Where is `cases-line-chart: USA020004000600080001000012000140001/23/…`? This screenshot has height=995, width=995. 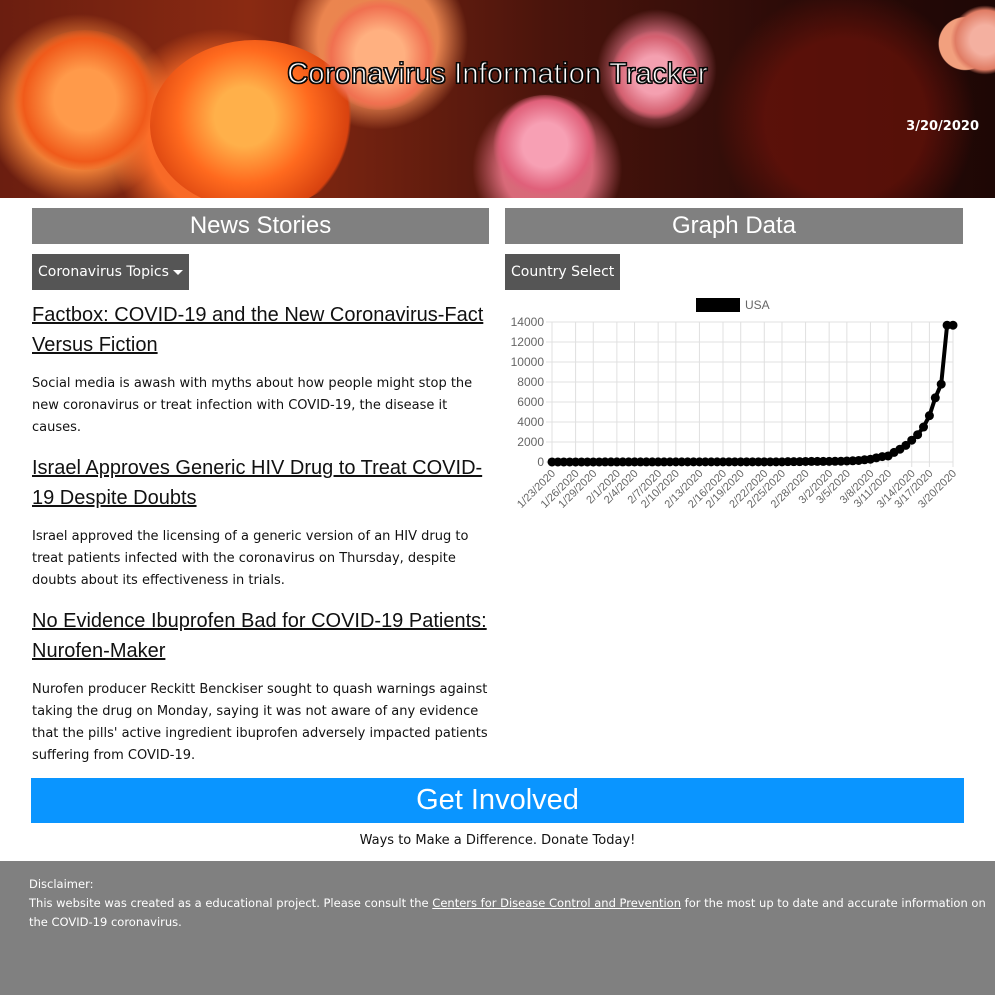
cases-line-chart: USA020004000600080001000012000140001/23/… is located at coordinates (735, 404).